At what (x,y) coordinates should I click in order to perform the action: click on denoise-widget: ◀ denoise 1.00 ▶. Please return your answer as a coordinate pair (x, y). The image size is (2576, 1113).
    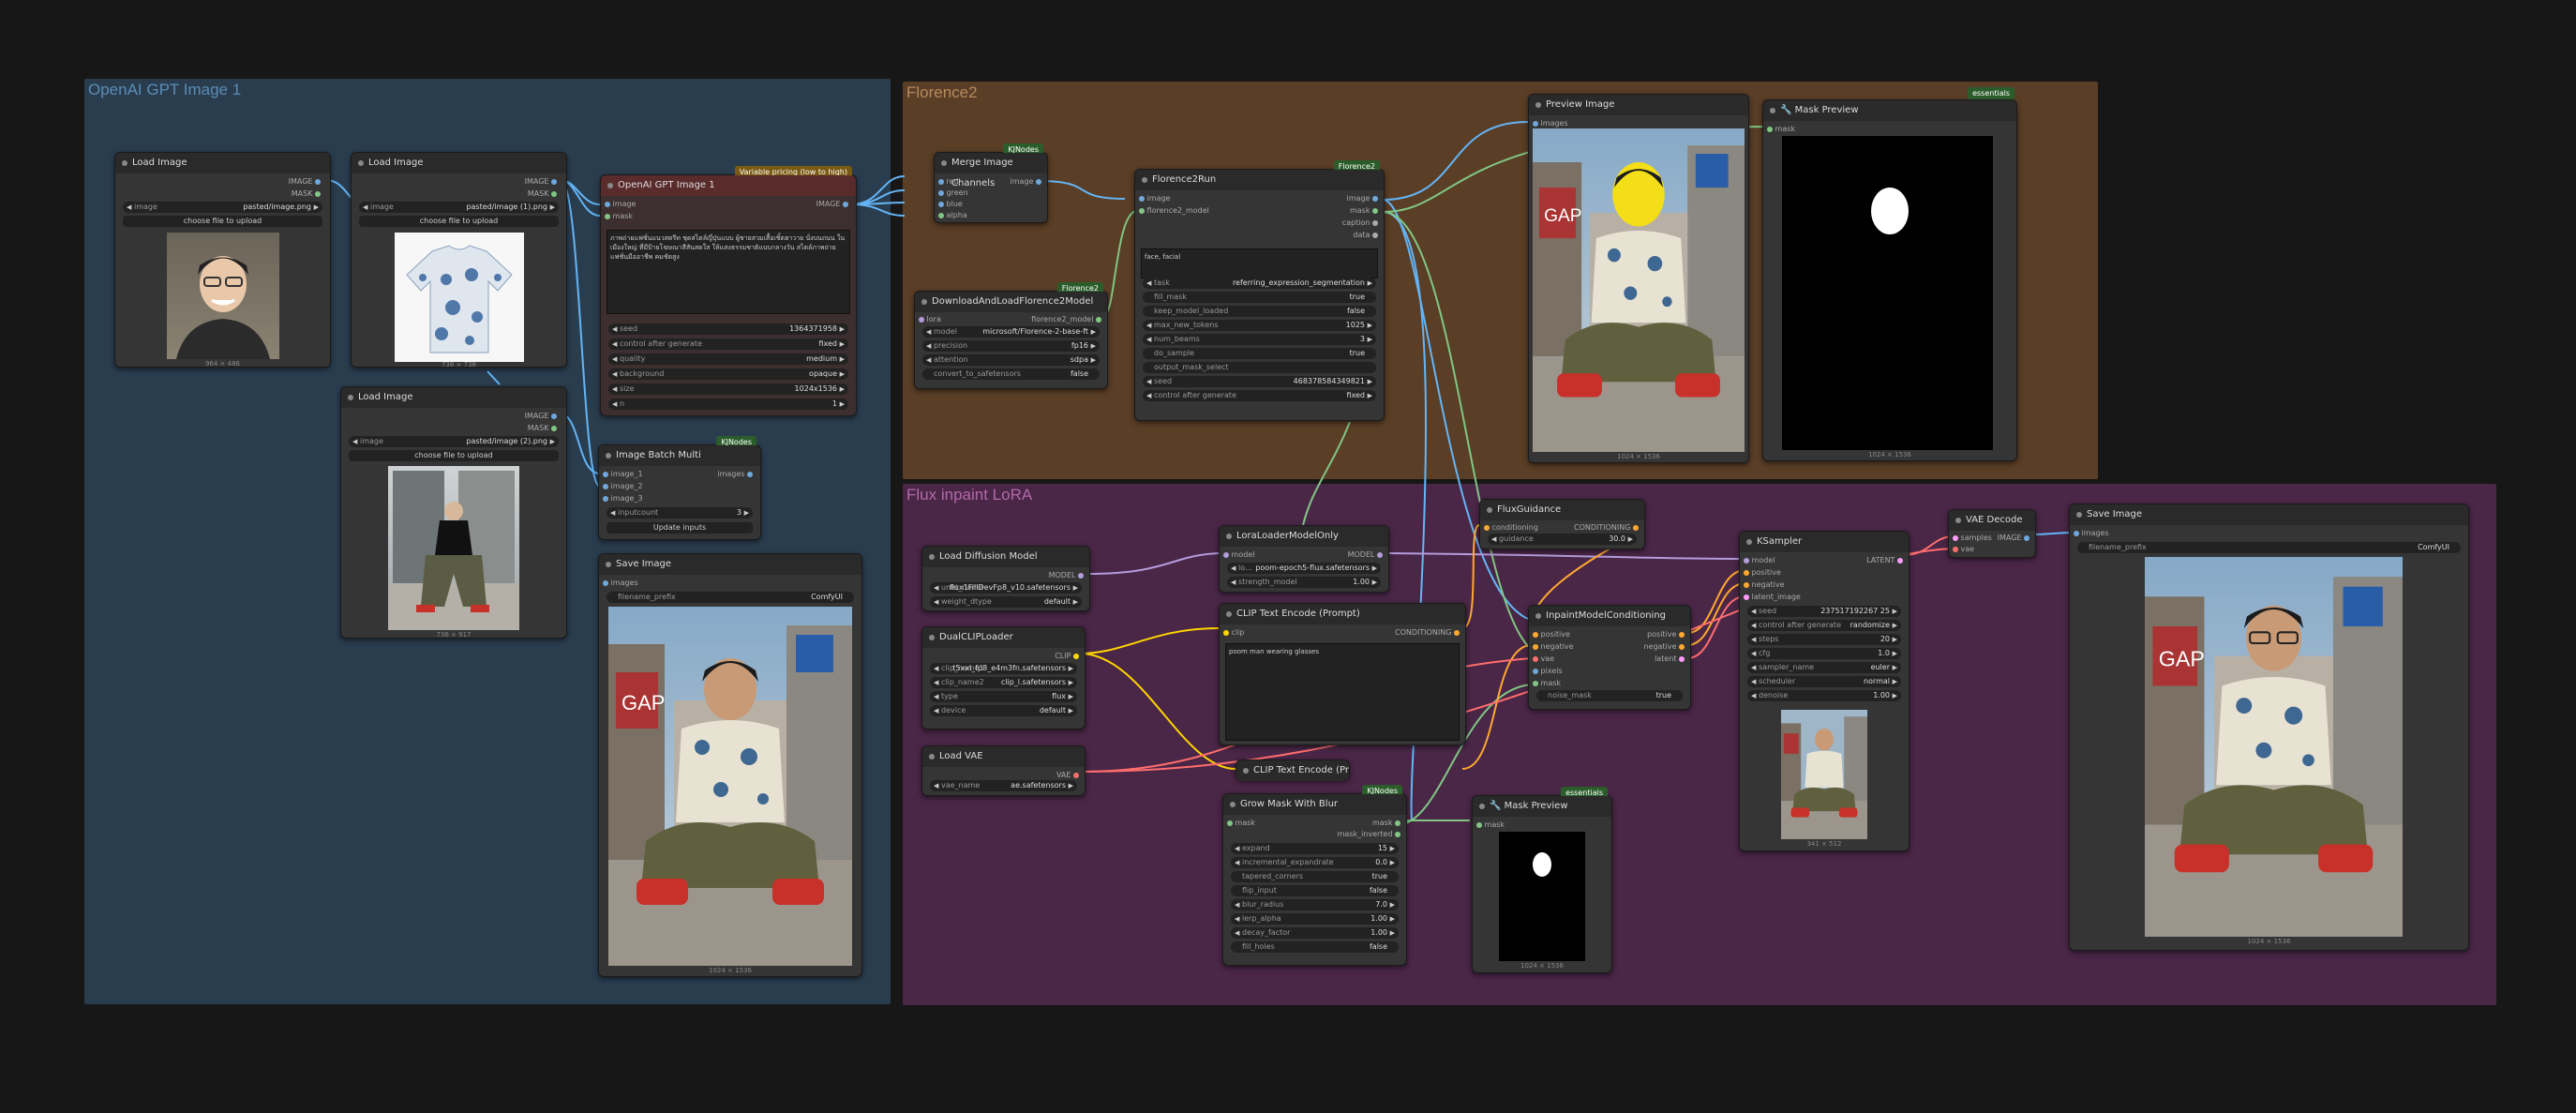
    Looking at the image, I should click on (1824, 695).